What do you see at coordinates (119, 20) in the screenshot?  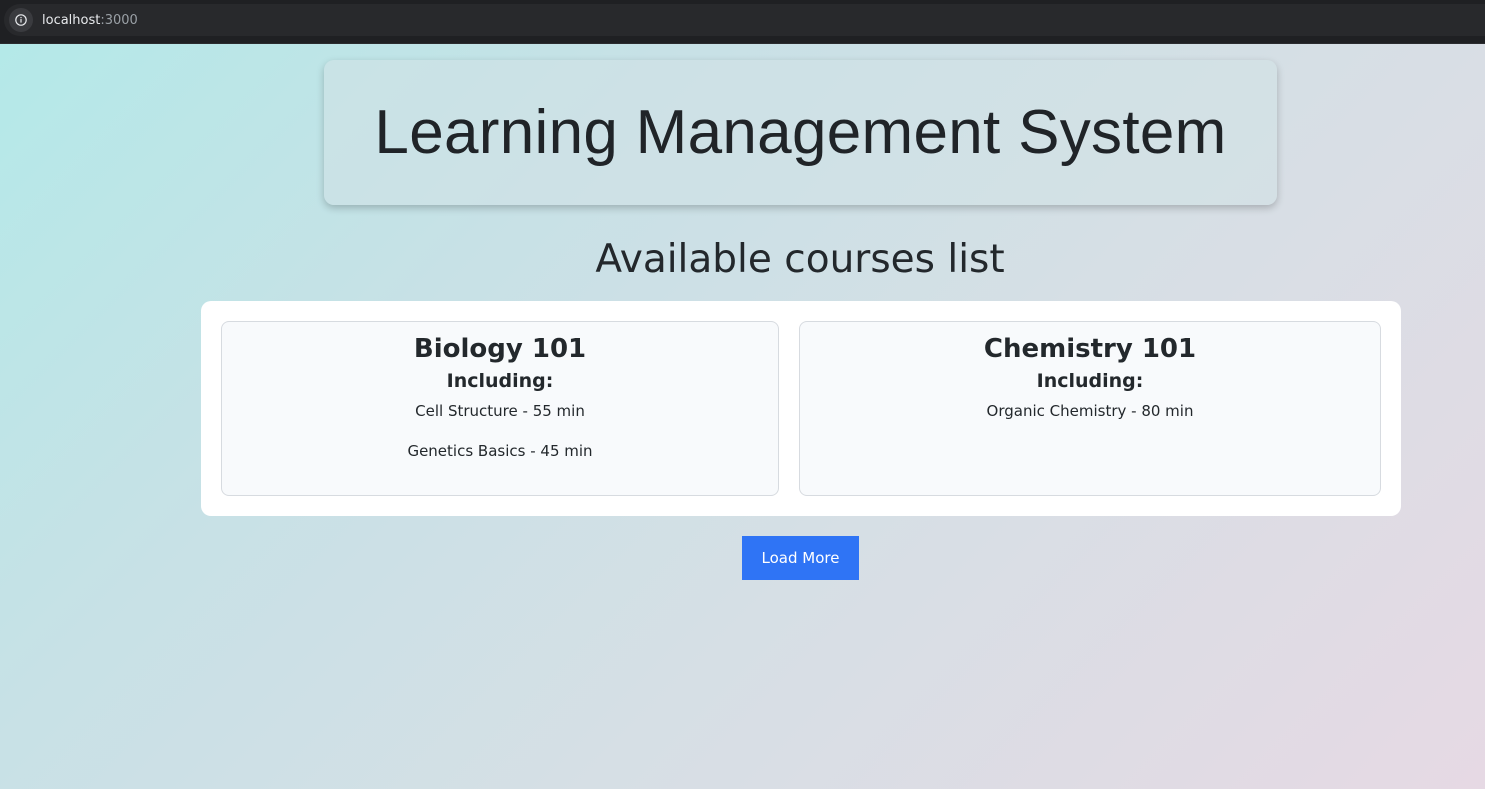 I see `url-port: :3000` at bounding box center [119, 20].